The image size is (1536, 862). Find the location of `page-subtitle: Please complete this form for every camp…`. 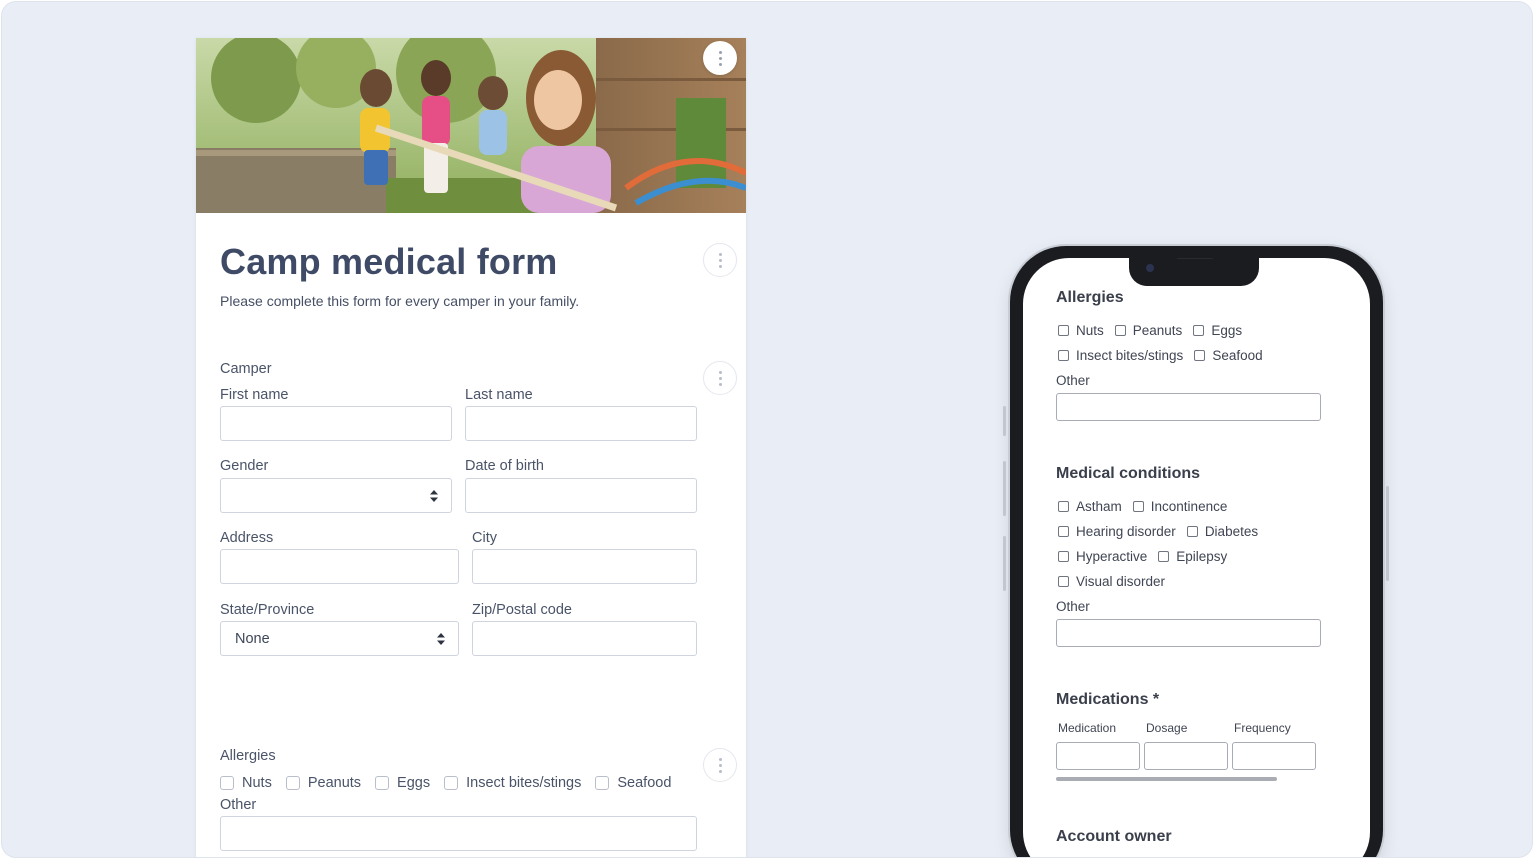

page-subtitle: Please complete this form for every camp… is located at coordinates (400, 301).